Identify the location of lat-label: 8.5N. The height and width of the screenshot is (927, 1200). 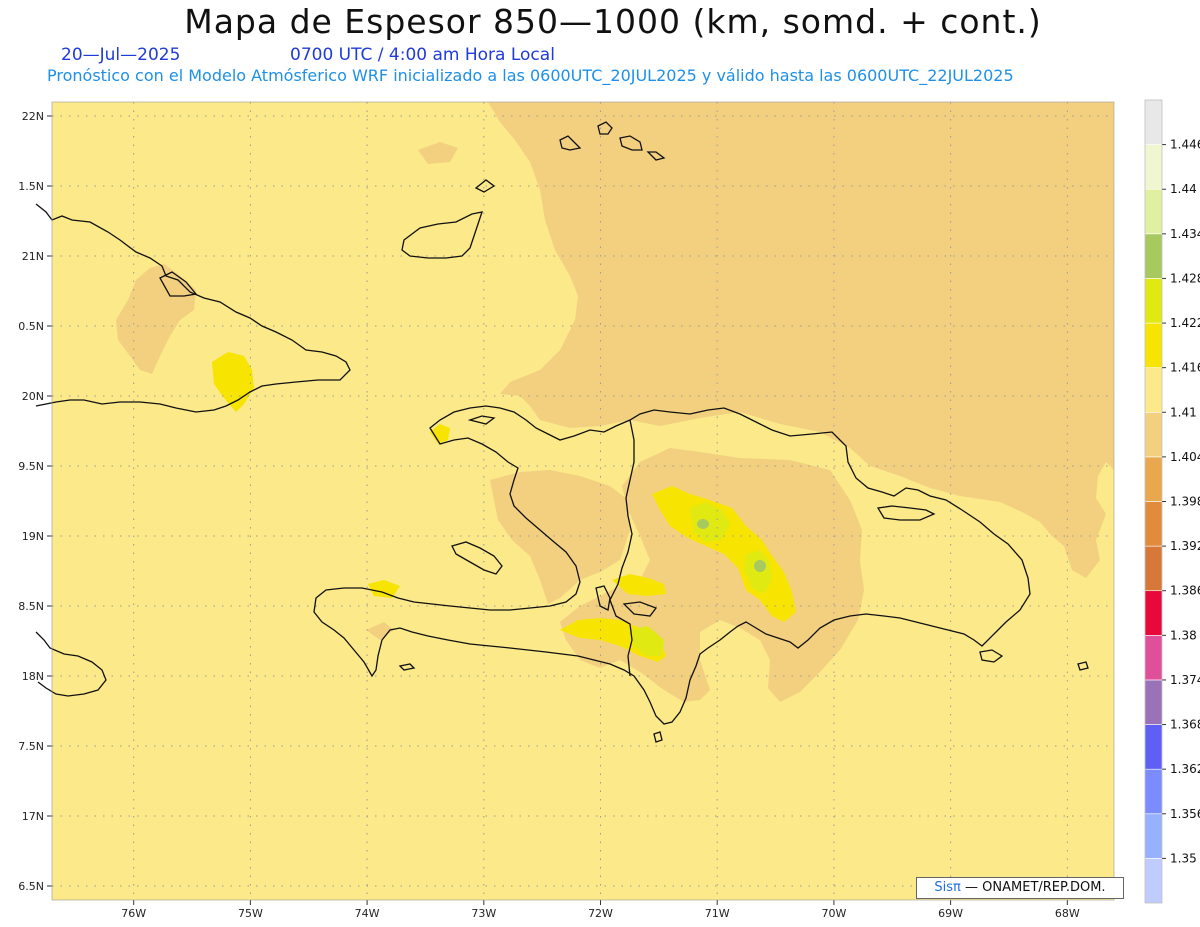
(31, 606).